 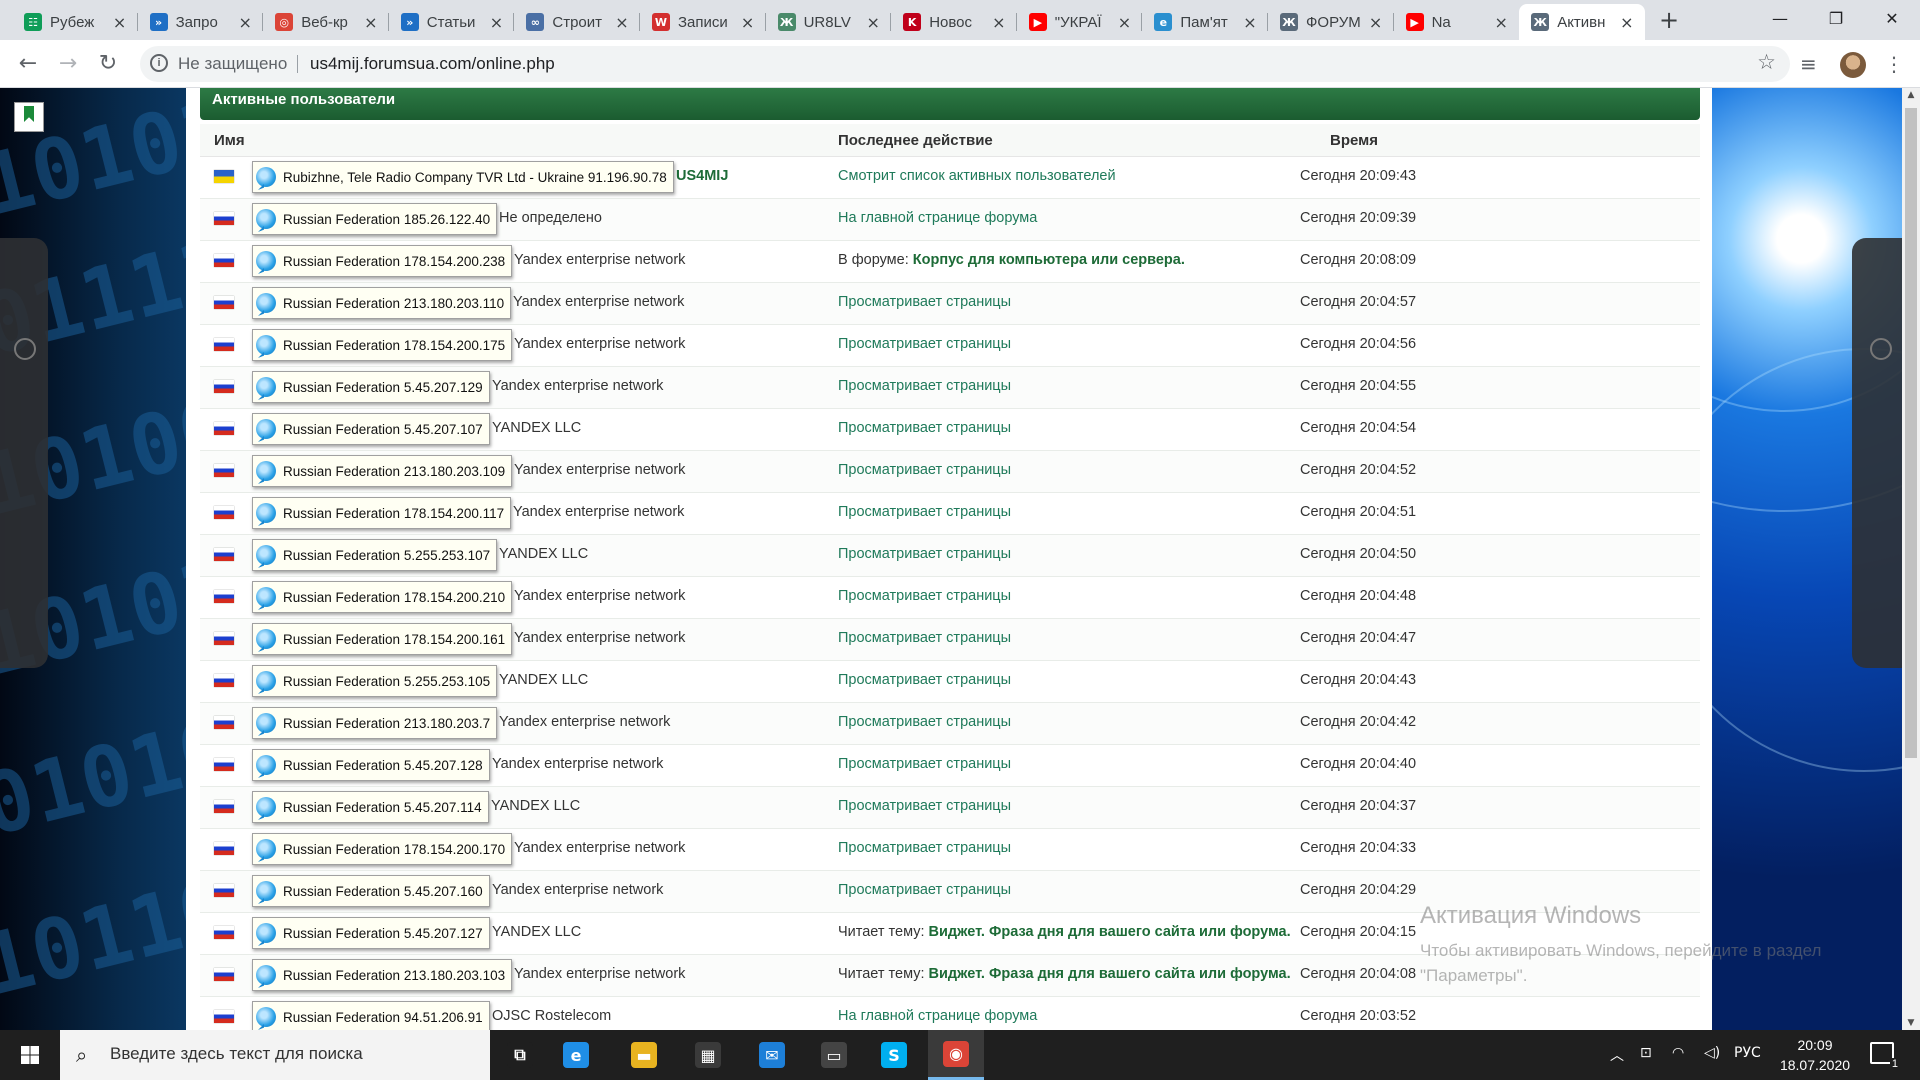 What do you see at coordinates (108, 64) in the screenshot?
I see `reload-icon: ↻` at bounding box center [108, 64].